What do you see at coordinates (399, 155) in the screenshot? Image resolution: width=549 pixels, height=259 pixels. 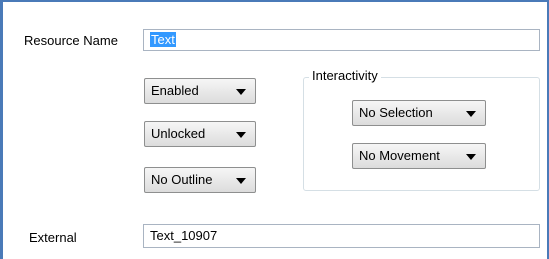 I see `movement-dropdown-value: No Movement` at bounding box center [399, 155].